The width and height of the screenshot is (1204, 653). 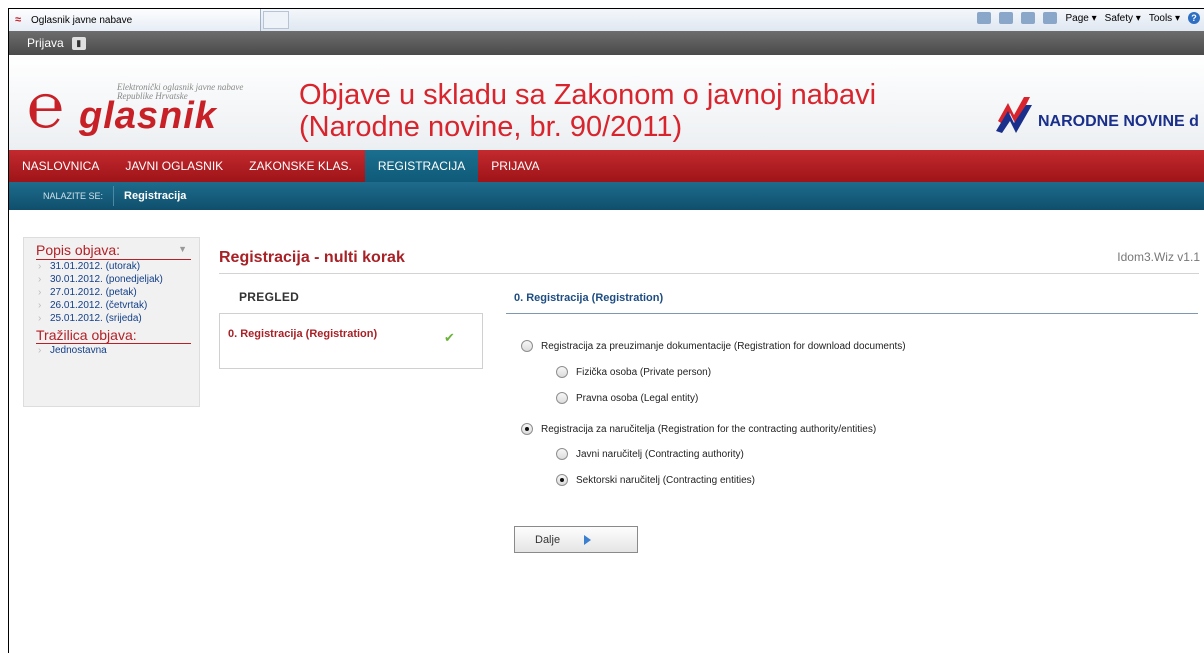 What do you see at coordinates (312, 257) in the screenshot?
I see `page-title: Registracija - nulti korak` at bounding box center [312, 257].